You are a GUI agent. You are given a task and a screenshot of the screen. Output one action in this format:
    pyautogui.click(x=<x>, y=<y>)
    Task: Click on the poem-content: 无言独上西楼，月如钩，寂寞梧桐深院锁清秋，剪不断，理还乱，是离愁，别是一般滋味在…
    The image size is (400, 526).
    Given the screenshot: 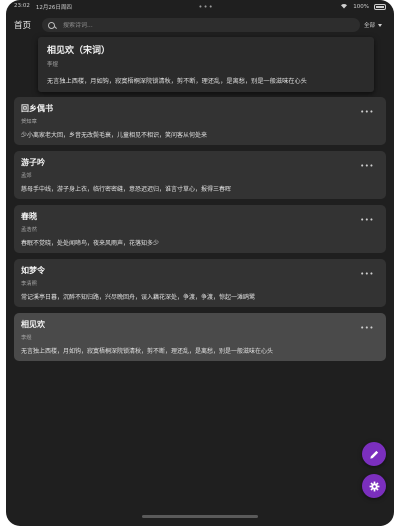 What is the action you would take?
    pyautogui.click(x=147, y=351)
    